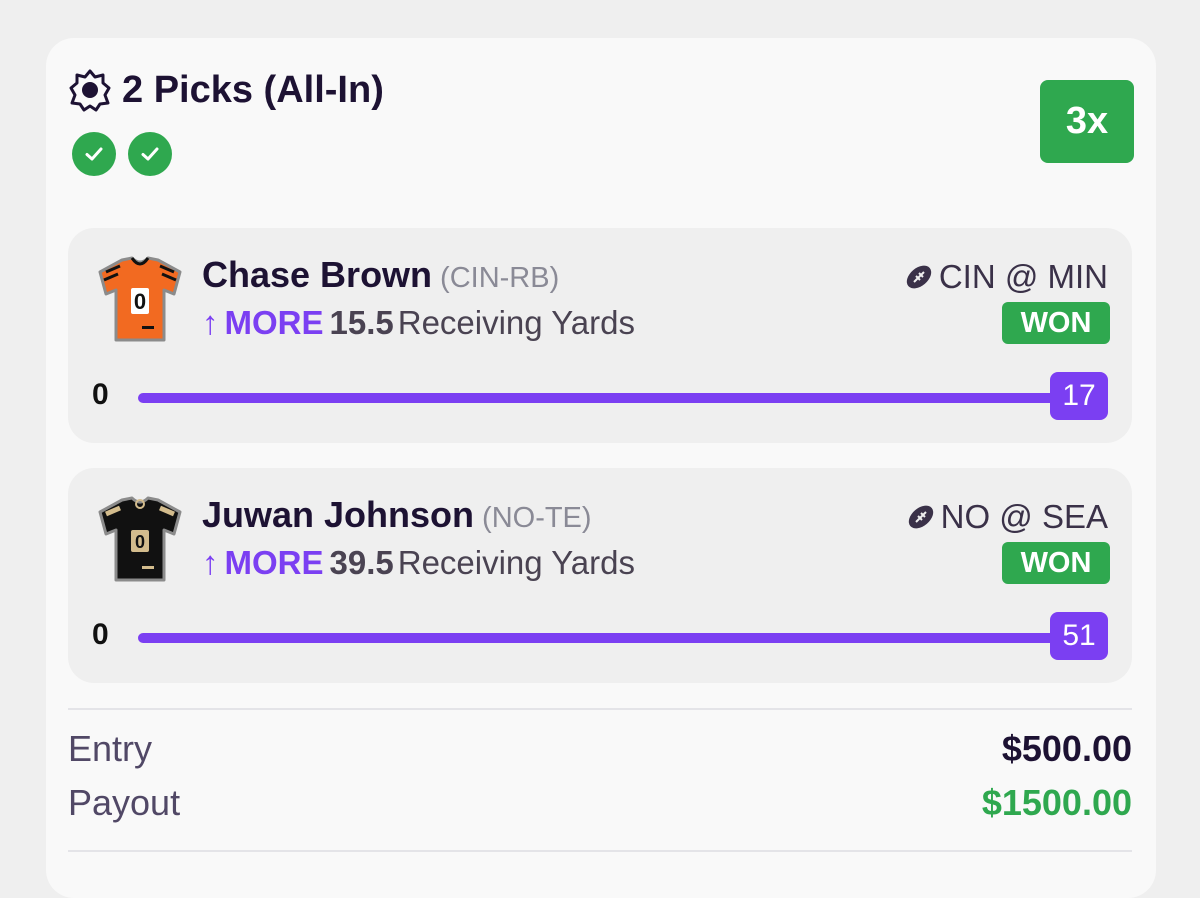 This screenshot has width=1200, height=898. Describe the element at coordinates (600, 803) in the screenshot. I see `payout-row: Payout $1500.00` at that location.